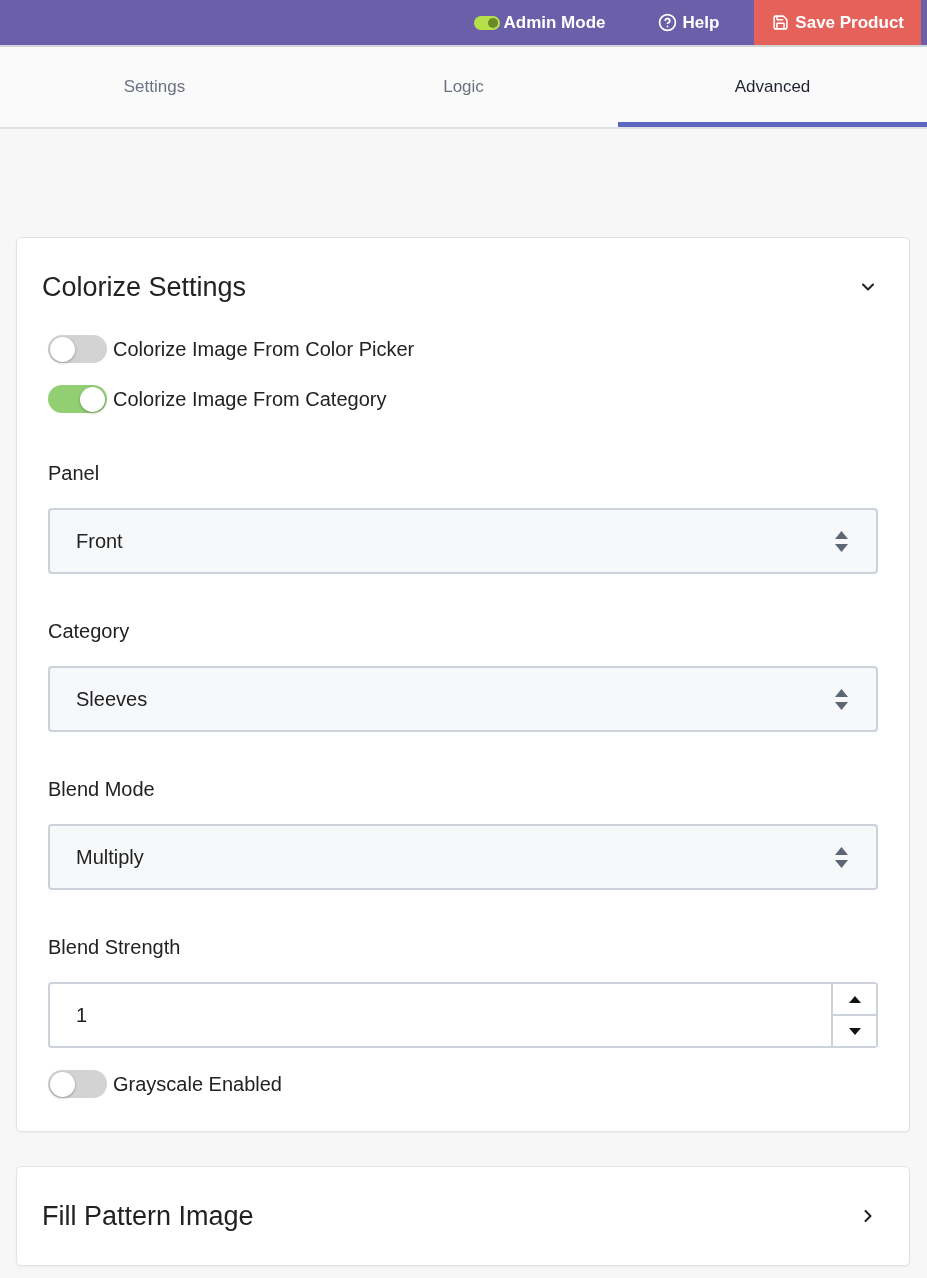 The image size is (927, 1278). I want to click on down-triangle-icon, so click(854, 1031).